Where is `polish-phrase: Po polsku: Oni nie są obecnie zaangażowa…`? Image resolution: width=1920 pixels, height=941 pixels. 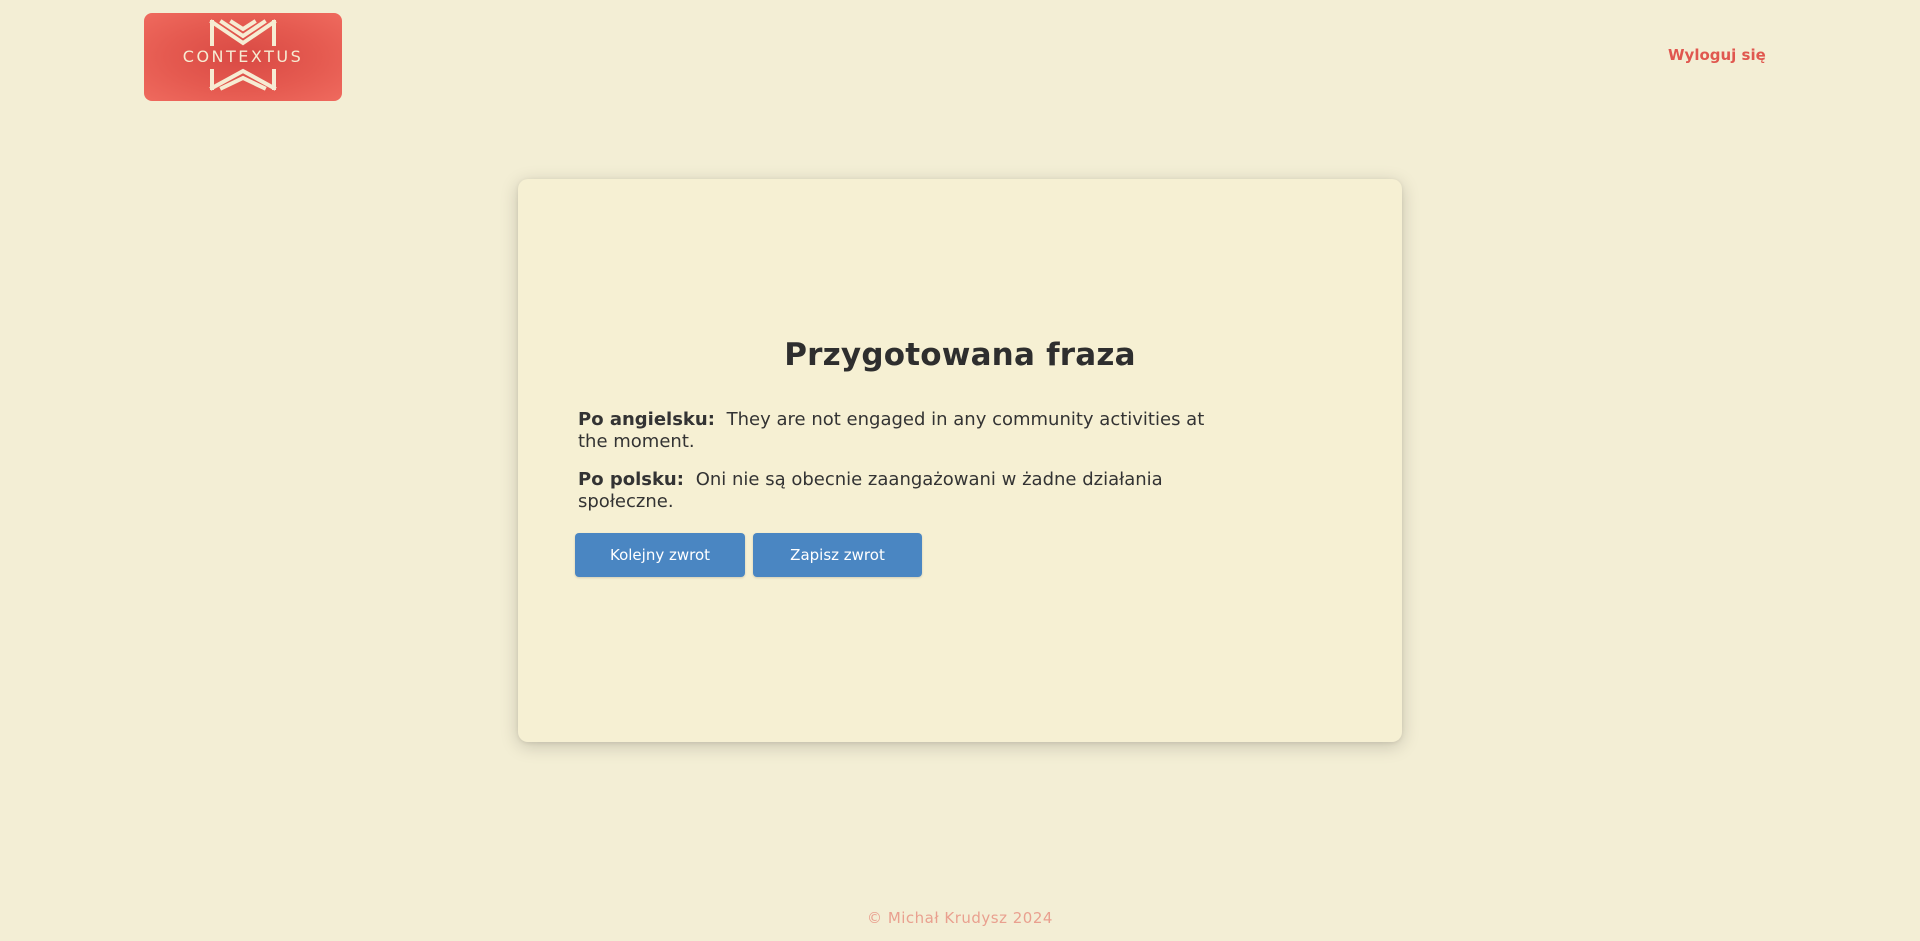 polish-phrase: Po polsku: Oni nie są obecnie zaangażowa… is located at coordinates (893, 491).